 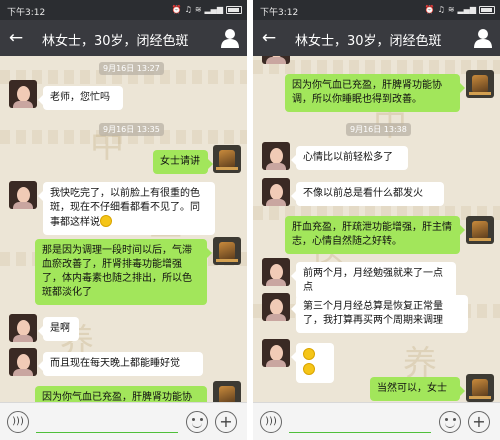 What do you see at coordinates (375, 93) in the screenshot?
I see `message-bubble: 因为你气血已充盈，肝脾肾功能协调，所以你睡眠也得到改善。` at bounding box center [375, 93].